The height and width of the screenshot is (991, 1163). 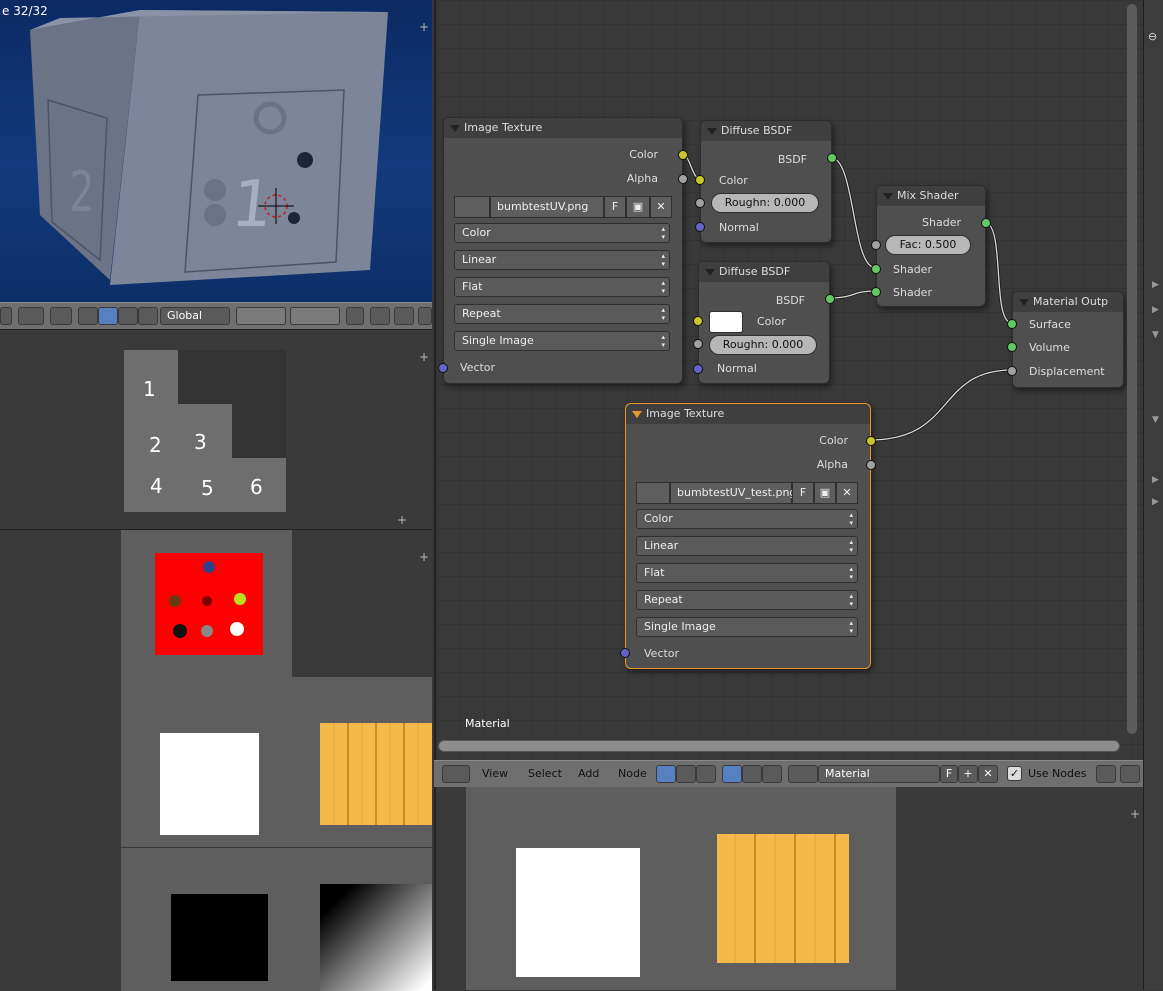 What do you see at coordinates (216, 428) in the screenshot?
I see `uv-image-panel: 1 2 3 4 5 6 + +` at bounding box center [216, 428].